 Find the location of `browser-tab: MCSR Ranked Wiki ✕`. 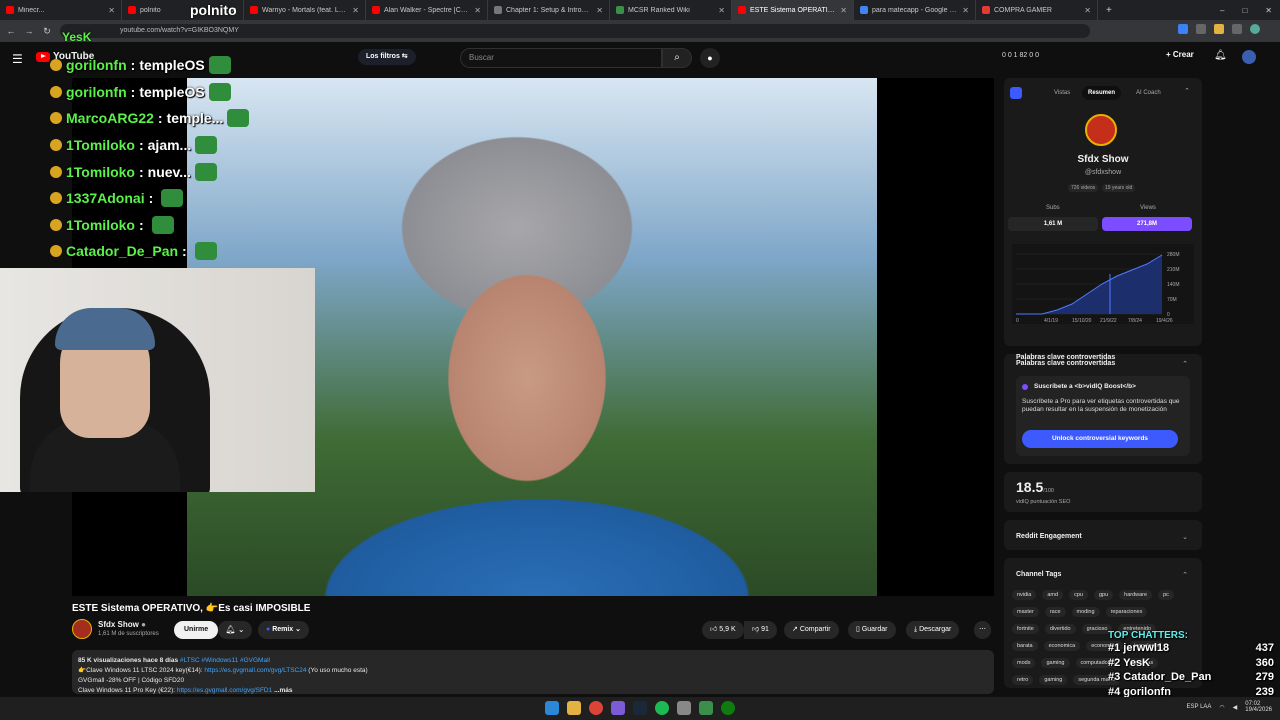

browser-tab: MCSR Ranked Wiki ✕ is located at coordinates (671, 10).